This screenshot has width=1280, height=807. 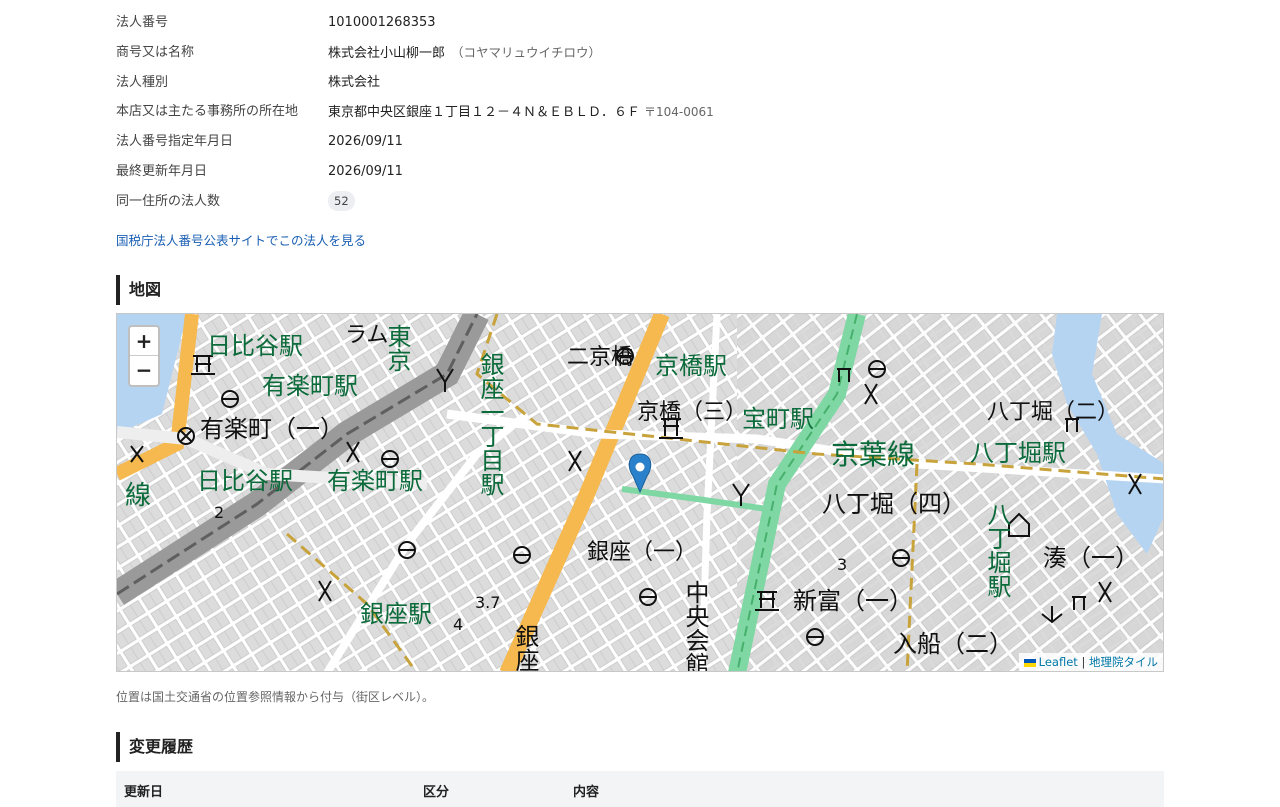 I want to click on history-table-header: 更新日 区分 内容, so click(x=640, y=789).